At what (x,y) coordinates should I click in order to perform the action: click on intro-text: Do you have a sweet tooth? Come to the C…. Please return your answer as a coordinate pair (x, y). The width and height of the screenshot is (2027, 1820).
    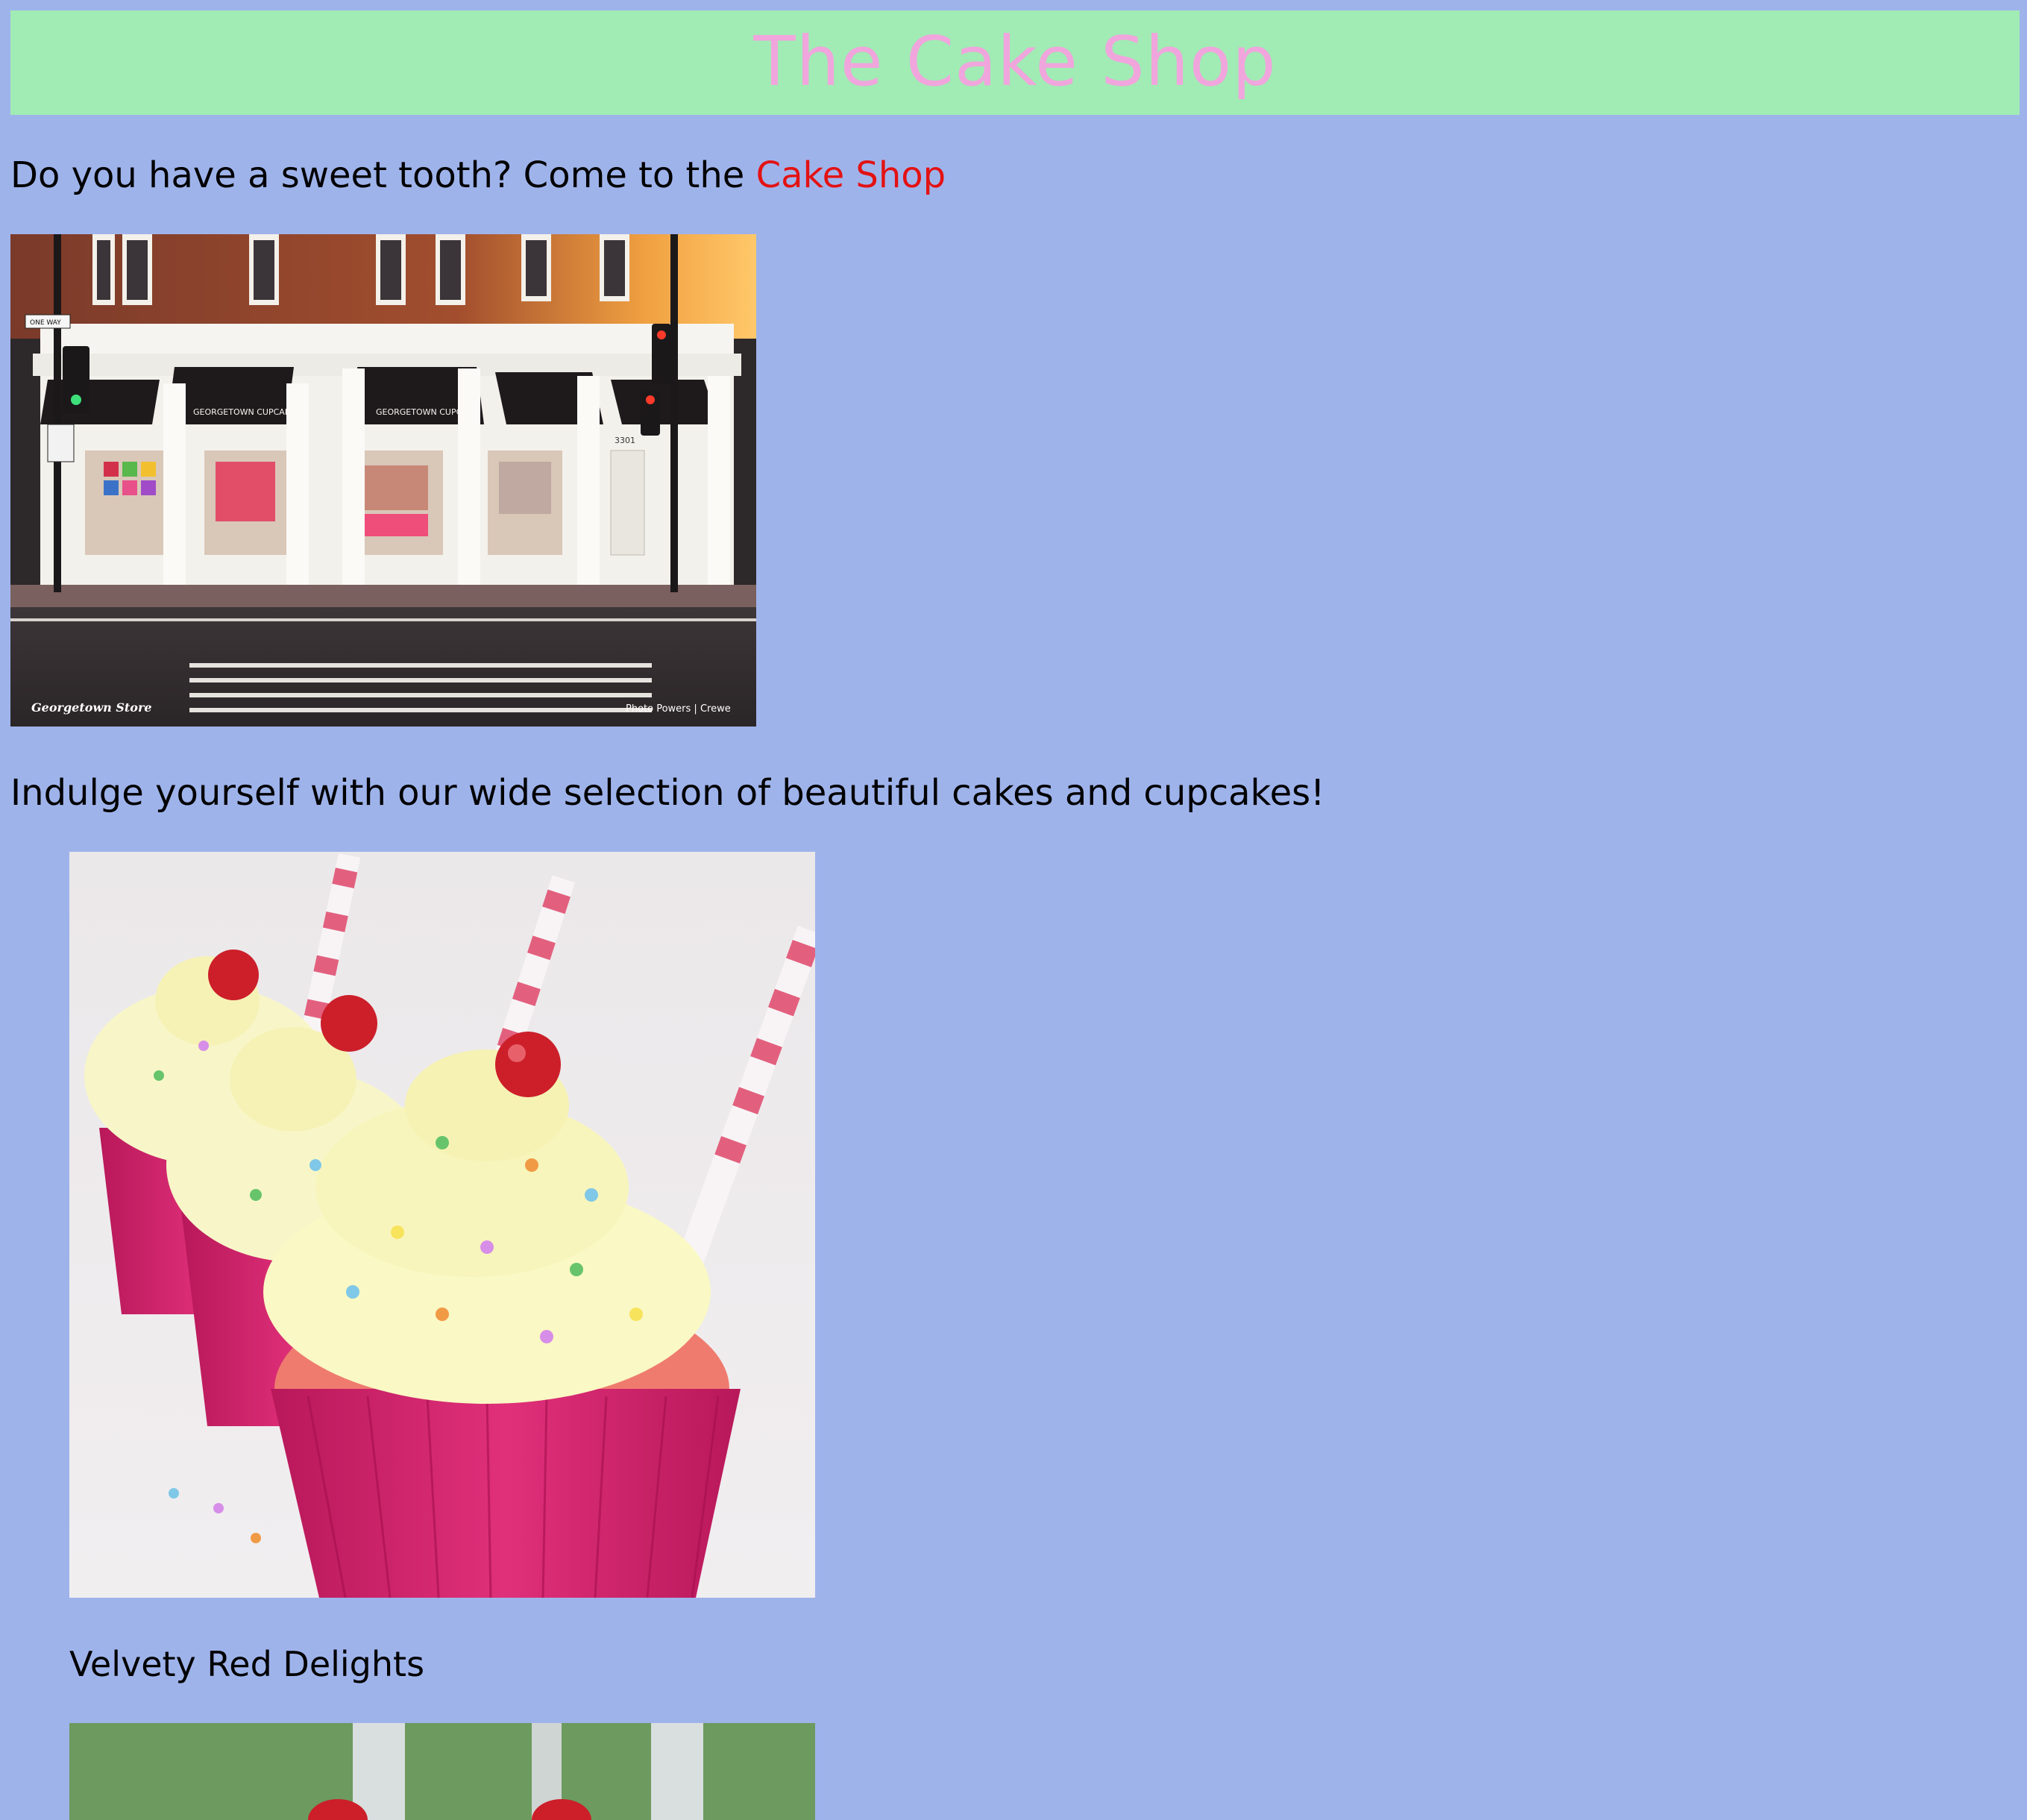
    Looking at the image, I should click on (478, 175).